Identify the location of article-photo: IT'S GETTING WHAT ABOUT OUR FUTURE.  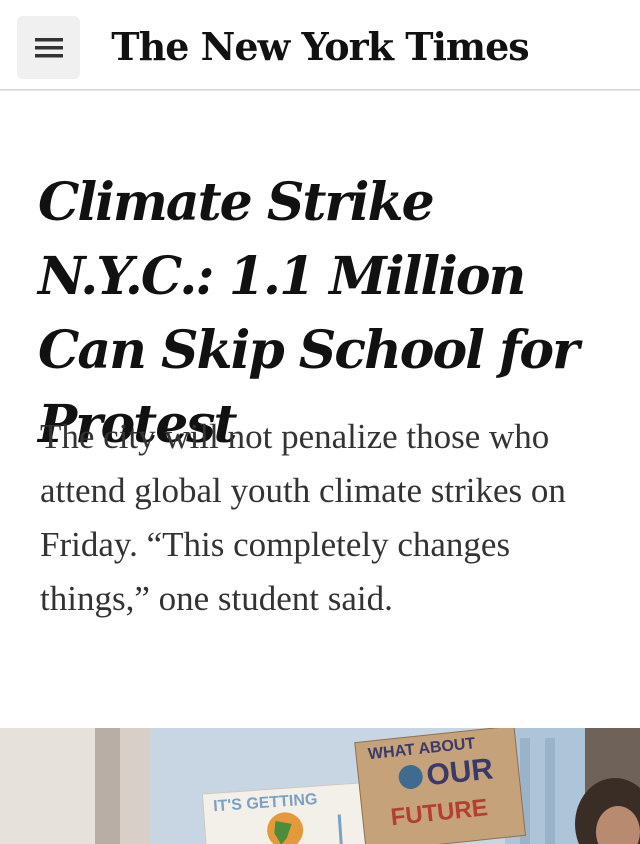
(320, 786).